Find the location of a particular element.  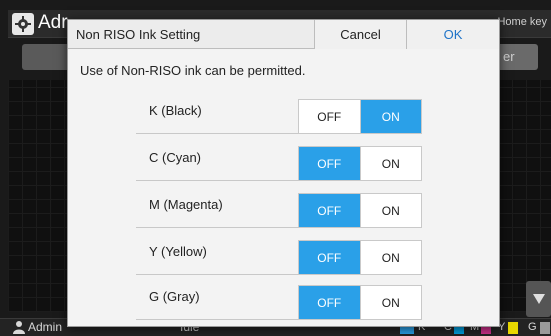

user-label: Admin is located at coordinates (45, 327).